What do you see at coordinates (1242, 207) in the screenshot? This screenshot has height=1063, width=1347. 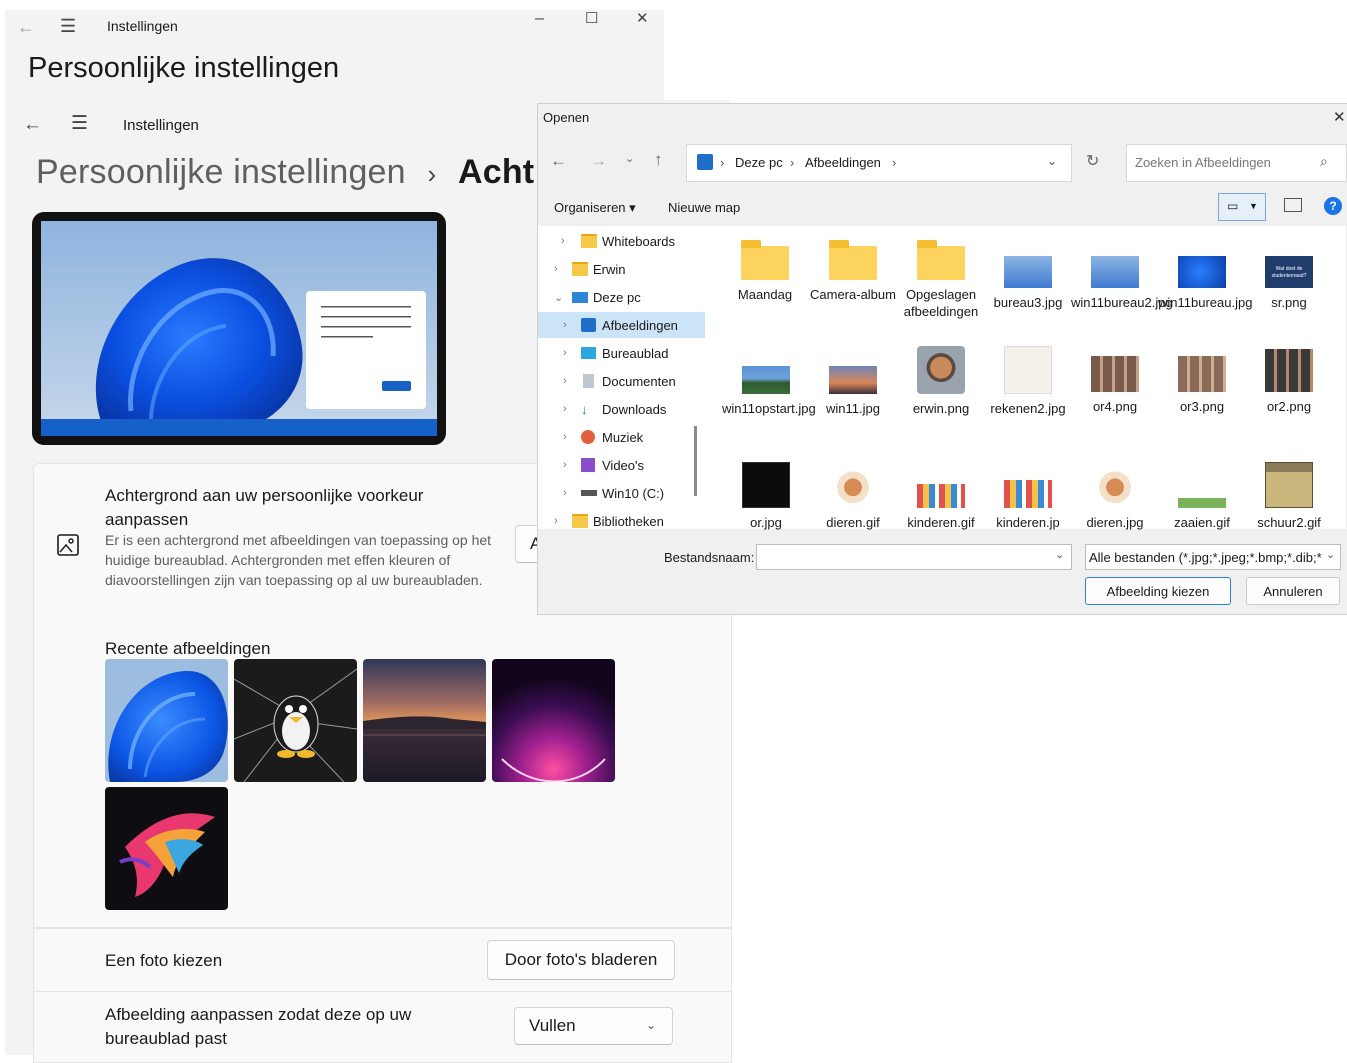 I see `view-toggle-button: ▭ ▼` at bounding box center [1242, 207].